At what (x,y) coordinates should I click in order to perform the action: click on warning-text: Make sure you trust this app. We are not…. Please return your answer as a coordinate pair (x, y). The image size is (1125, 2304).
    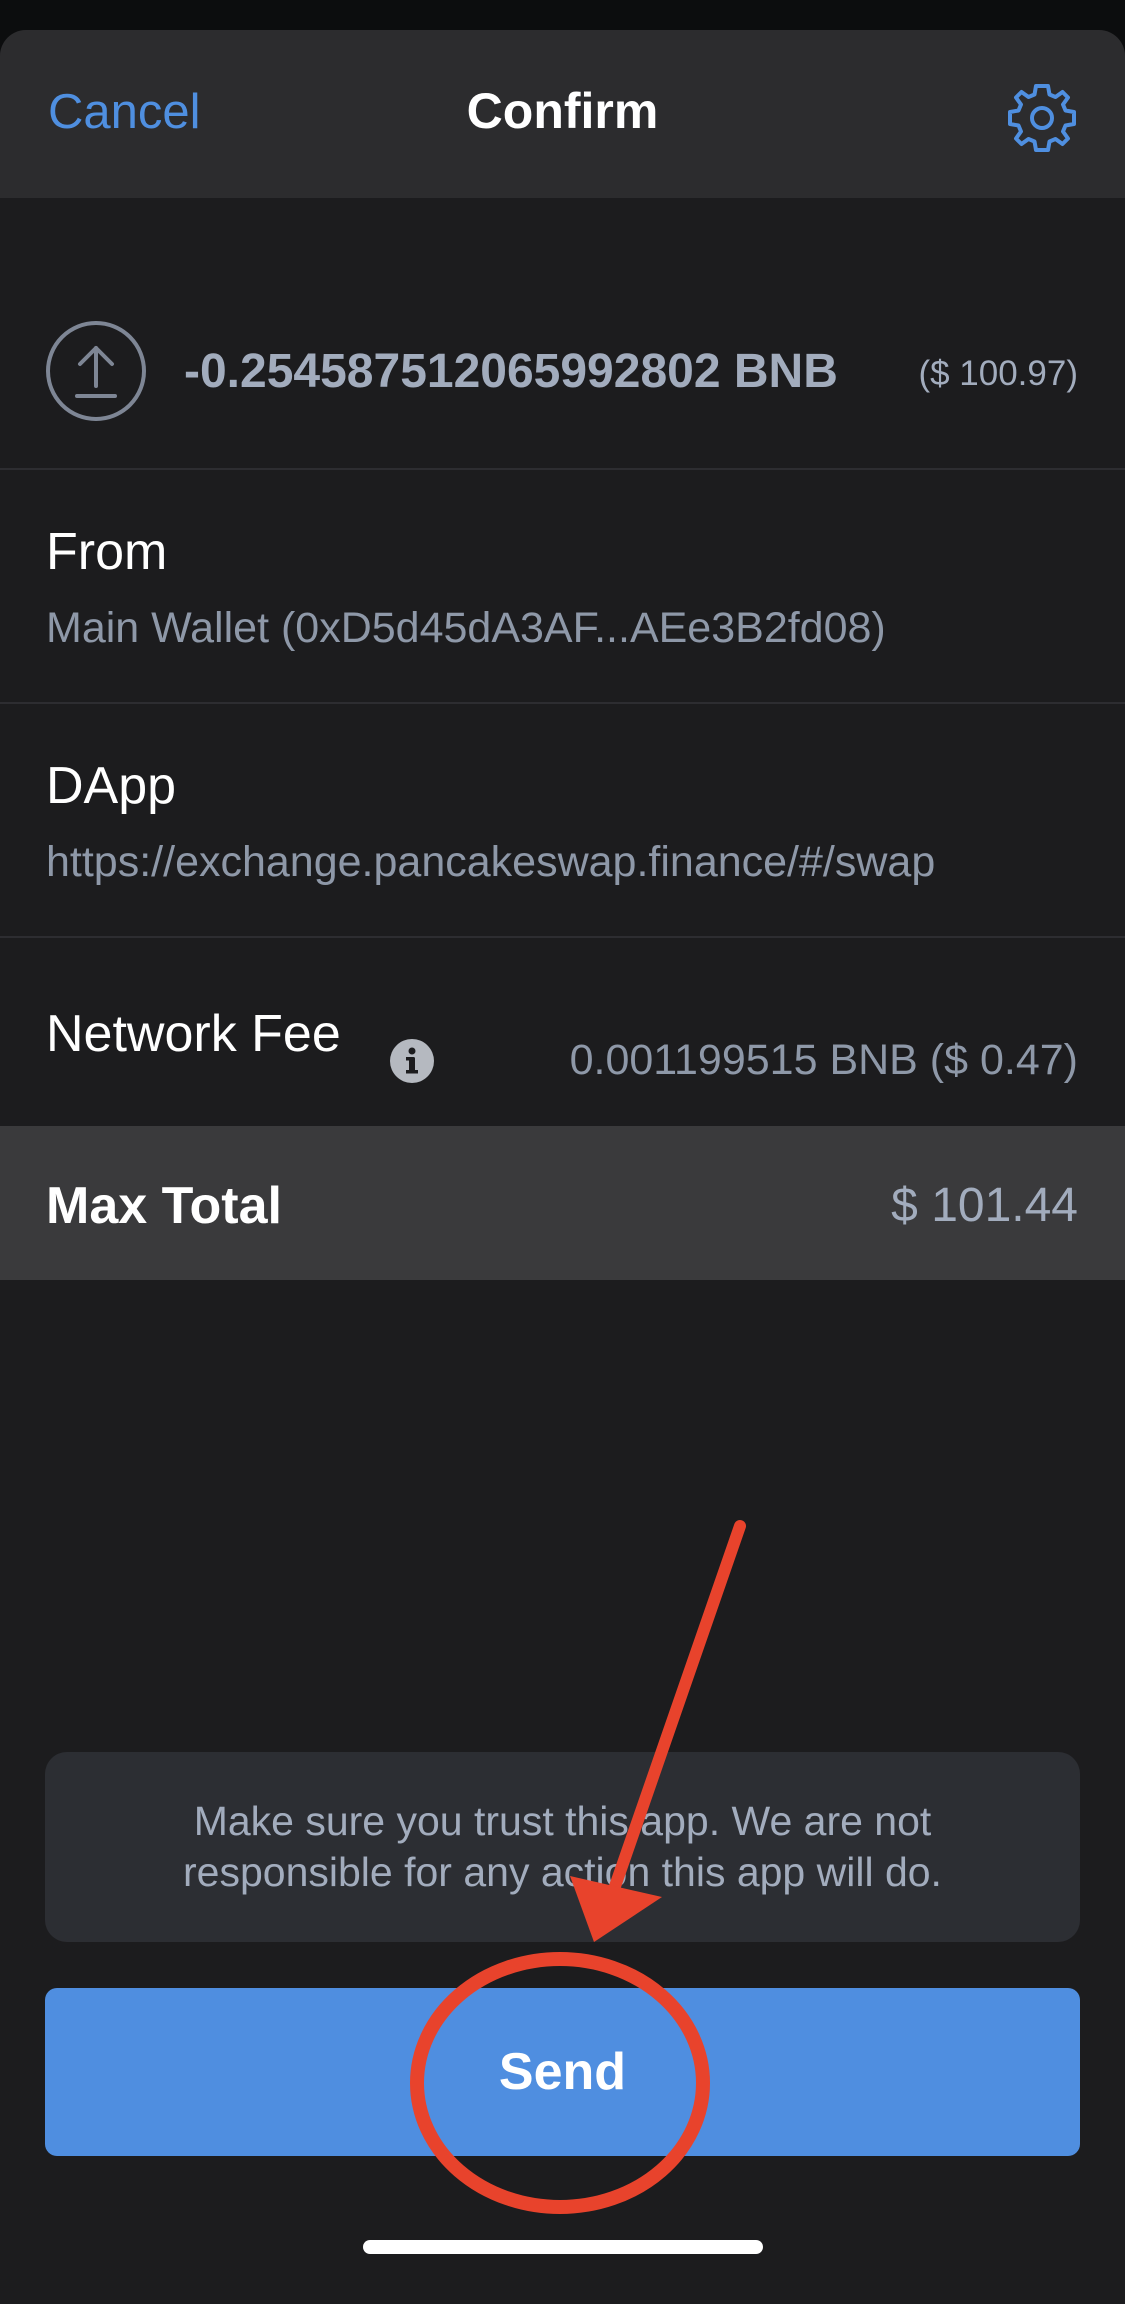
    Looking at the image, I should click on (562, 1846).